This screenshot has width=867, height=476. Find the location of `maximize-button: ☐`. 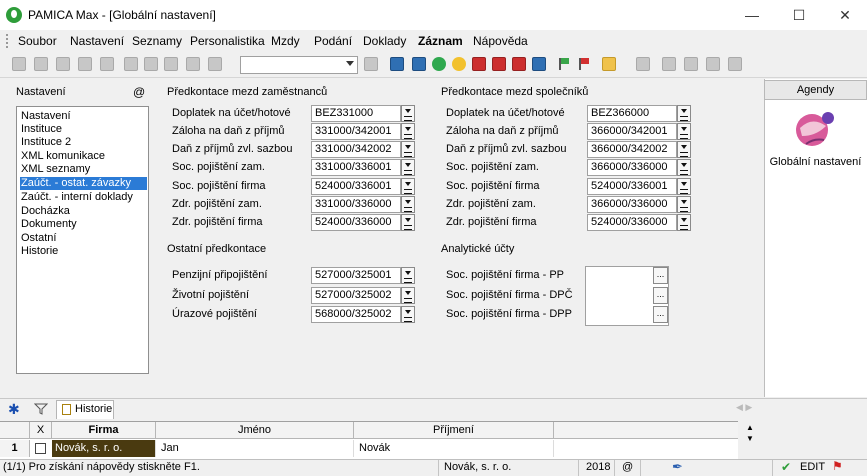

maximize-button: ☐ is located at coordinates (799, 15).